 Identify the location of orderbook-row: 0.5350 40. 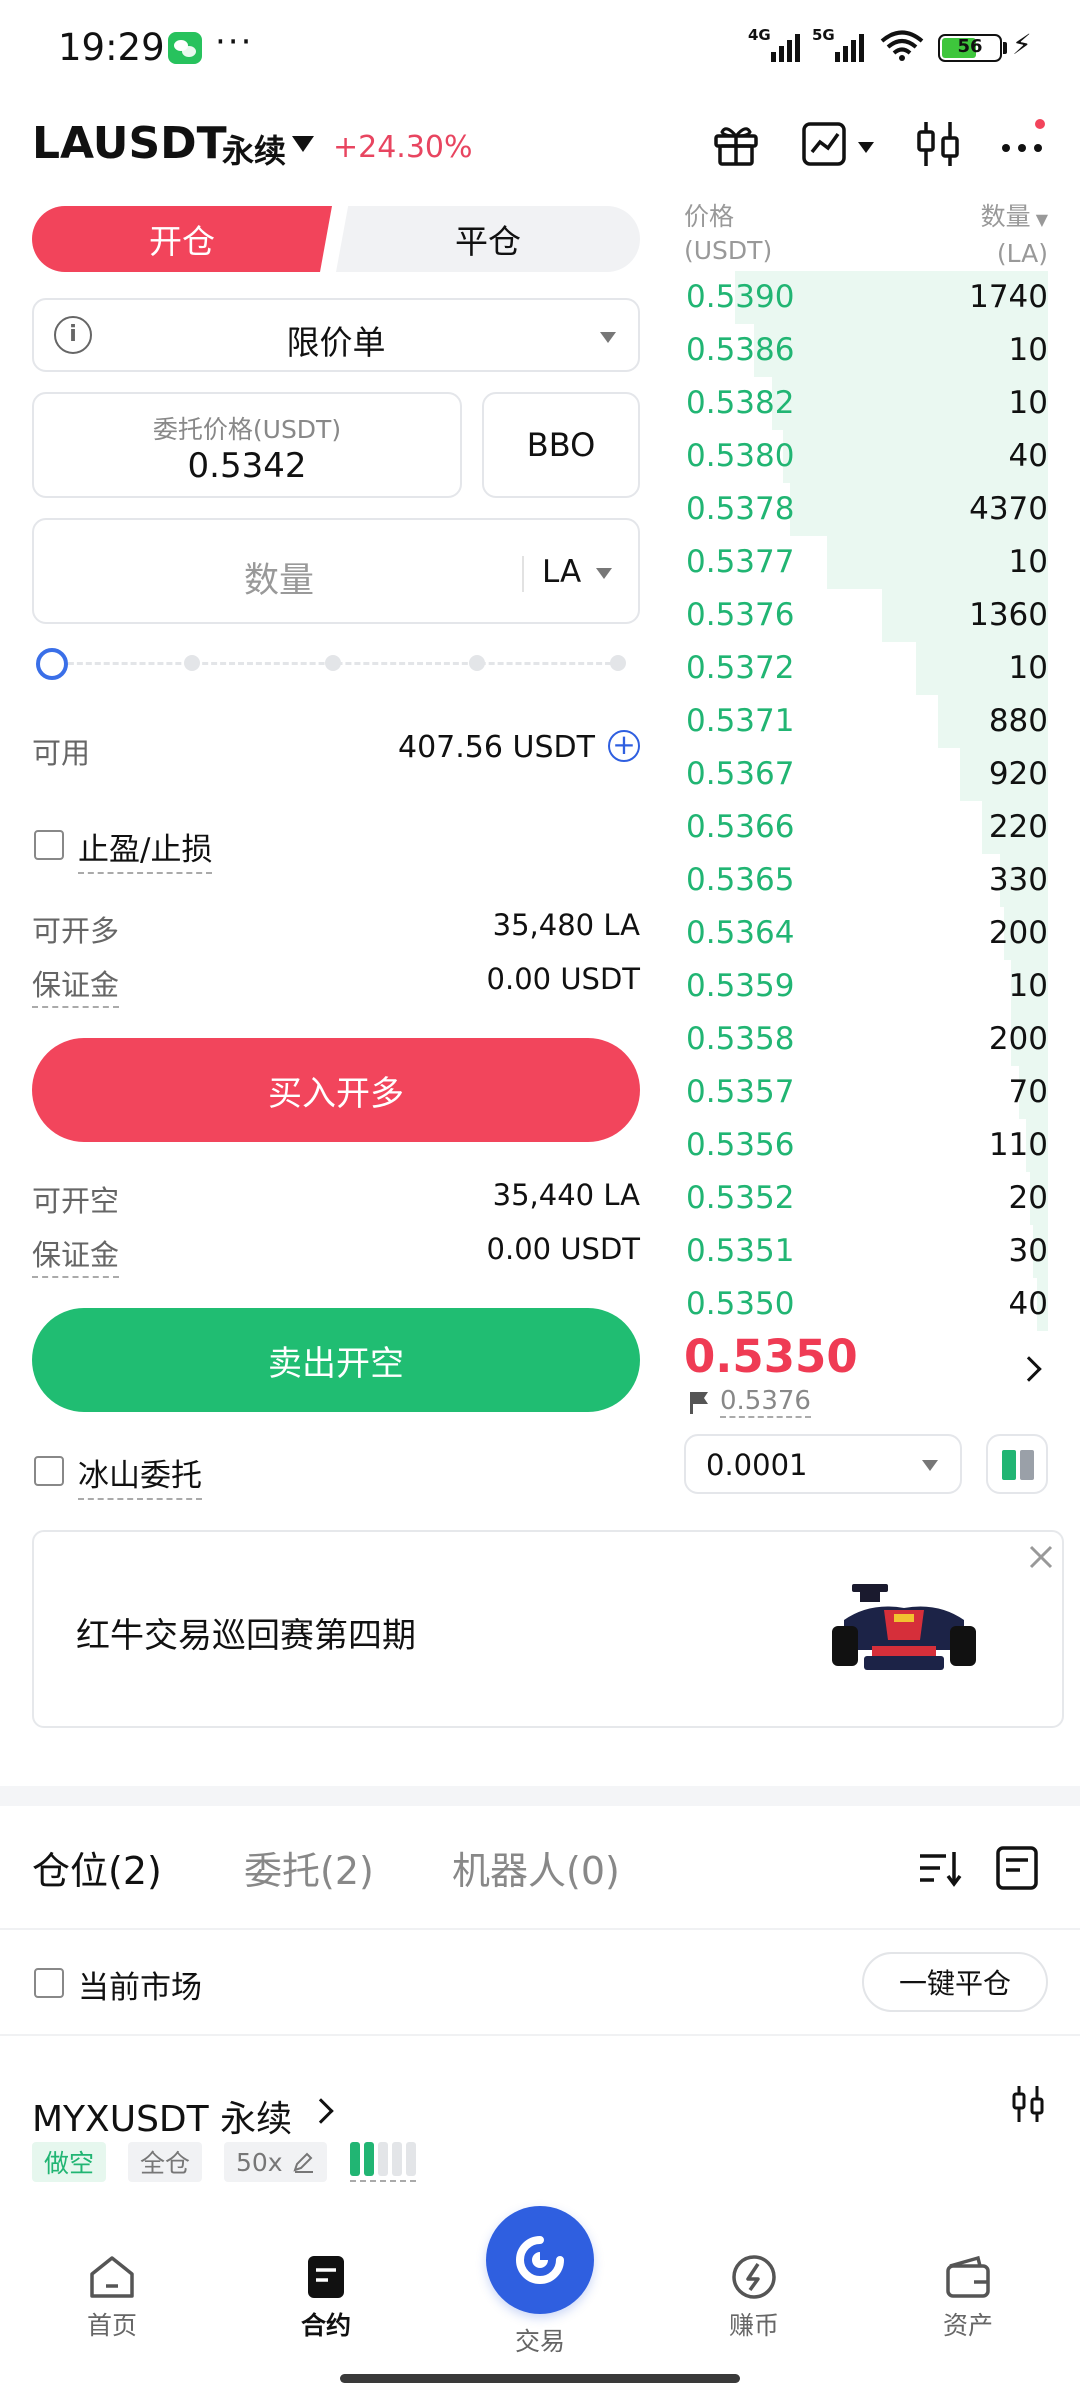
(864, 1304).